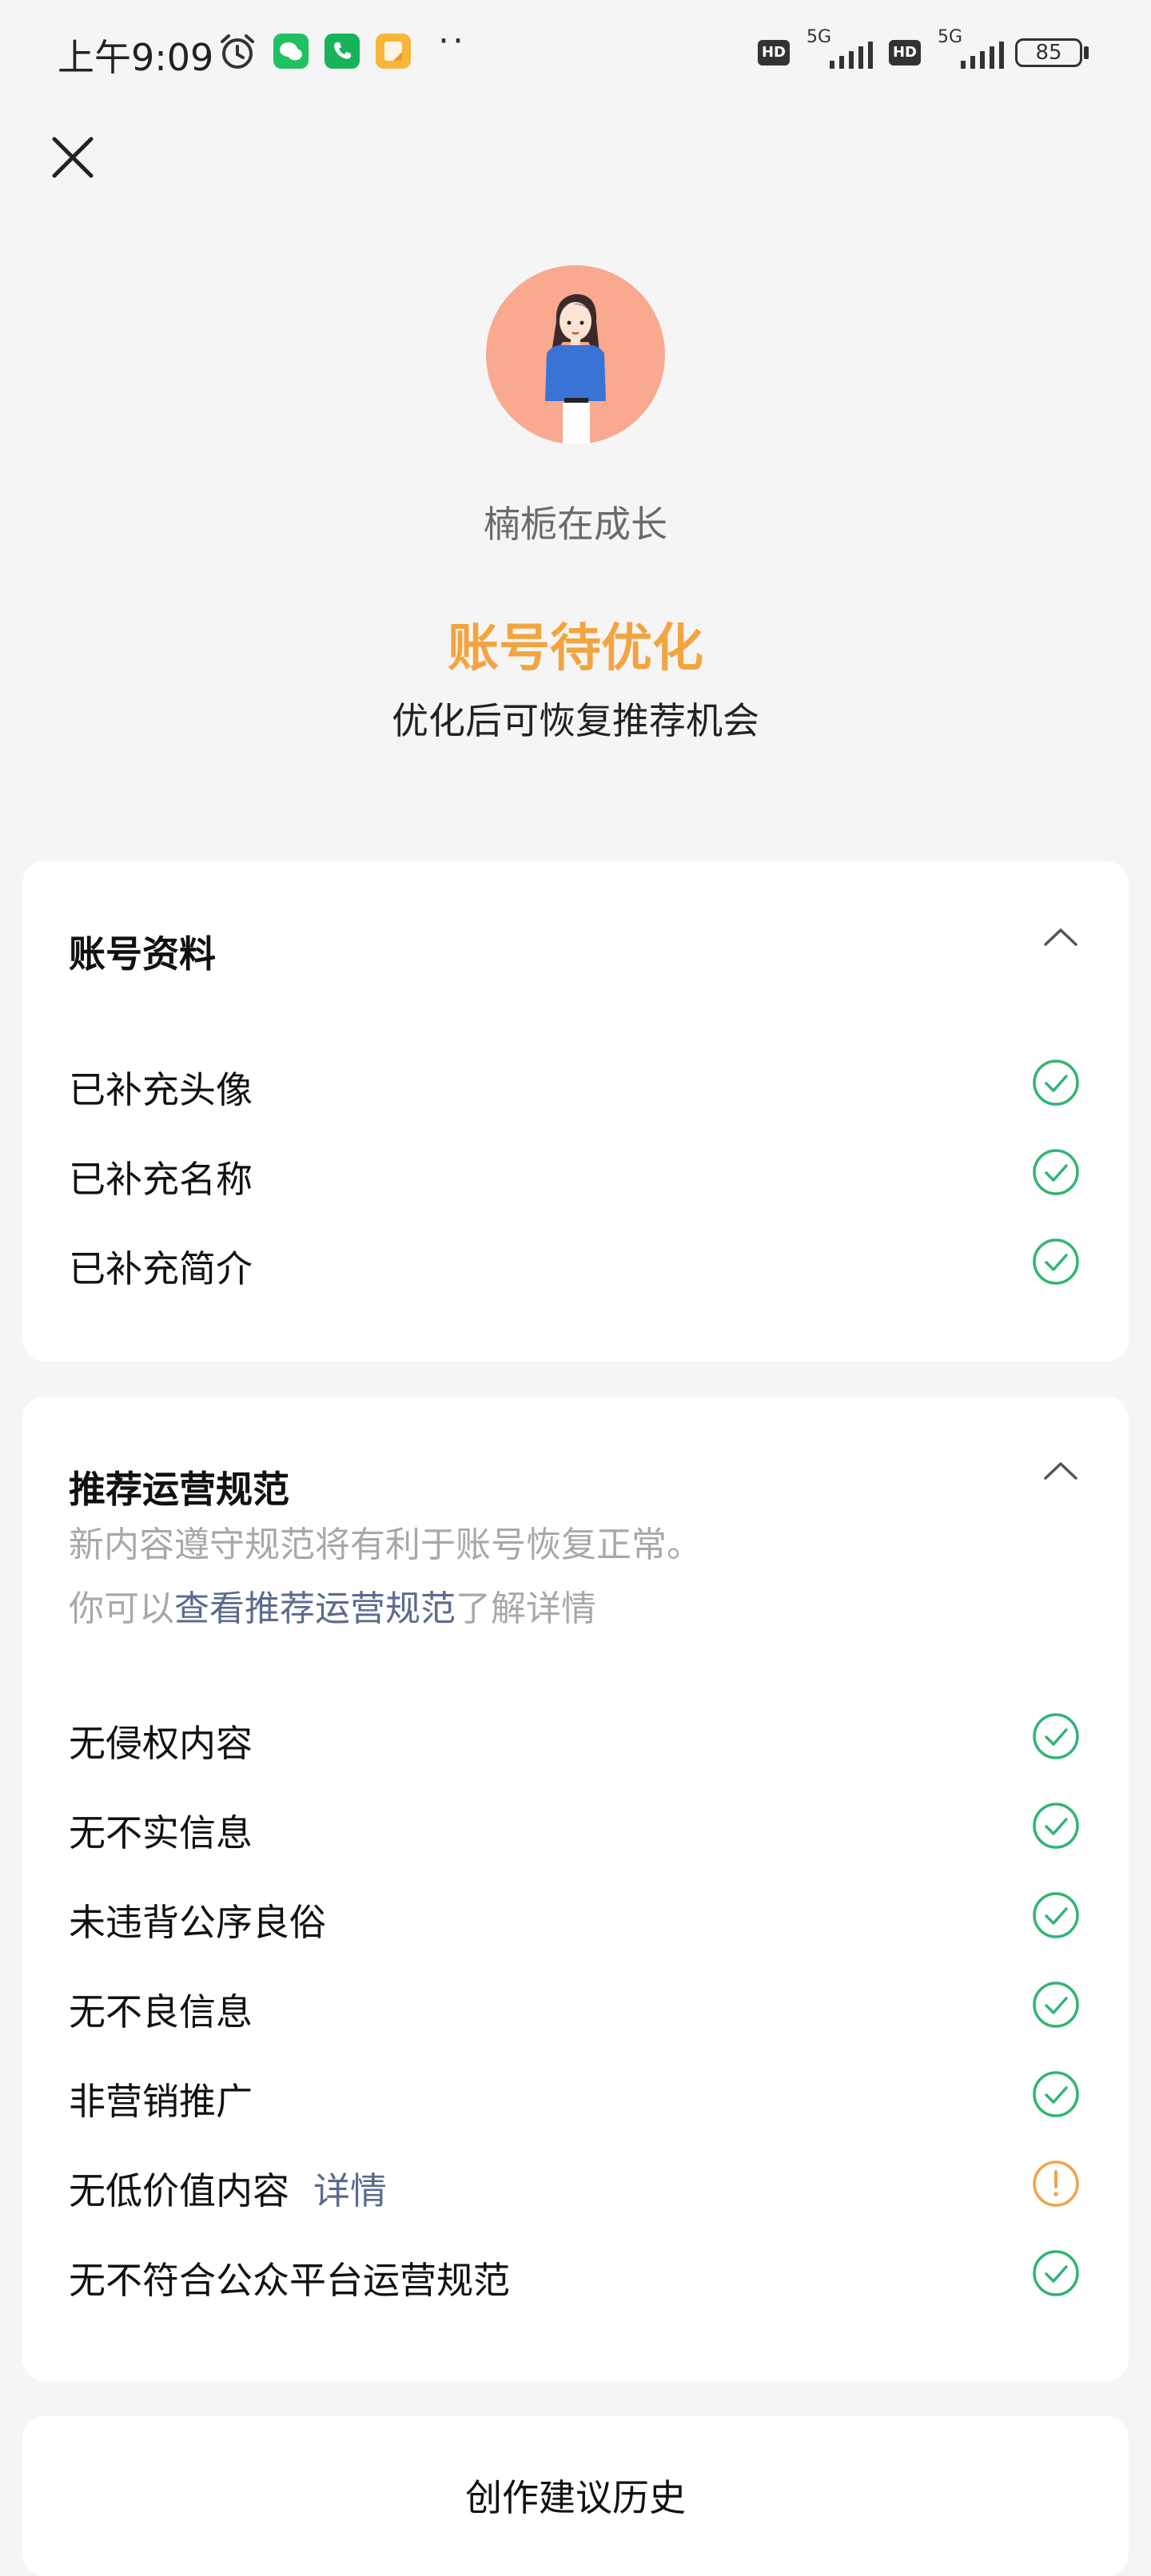 The image size is (1151, 2576). What do you see at coordinates (575, 52) in the screenshot?
I see `status-bar: 上午9:09 ·· HD 5G HD 5G 85` at bounding box center [575, 52].